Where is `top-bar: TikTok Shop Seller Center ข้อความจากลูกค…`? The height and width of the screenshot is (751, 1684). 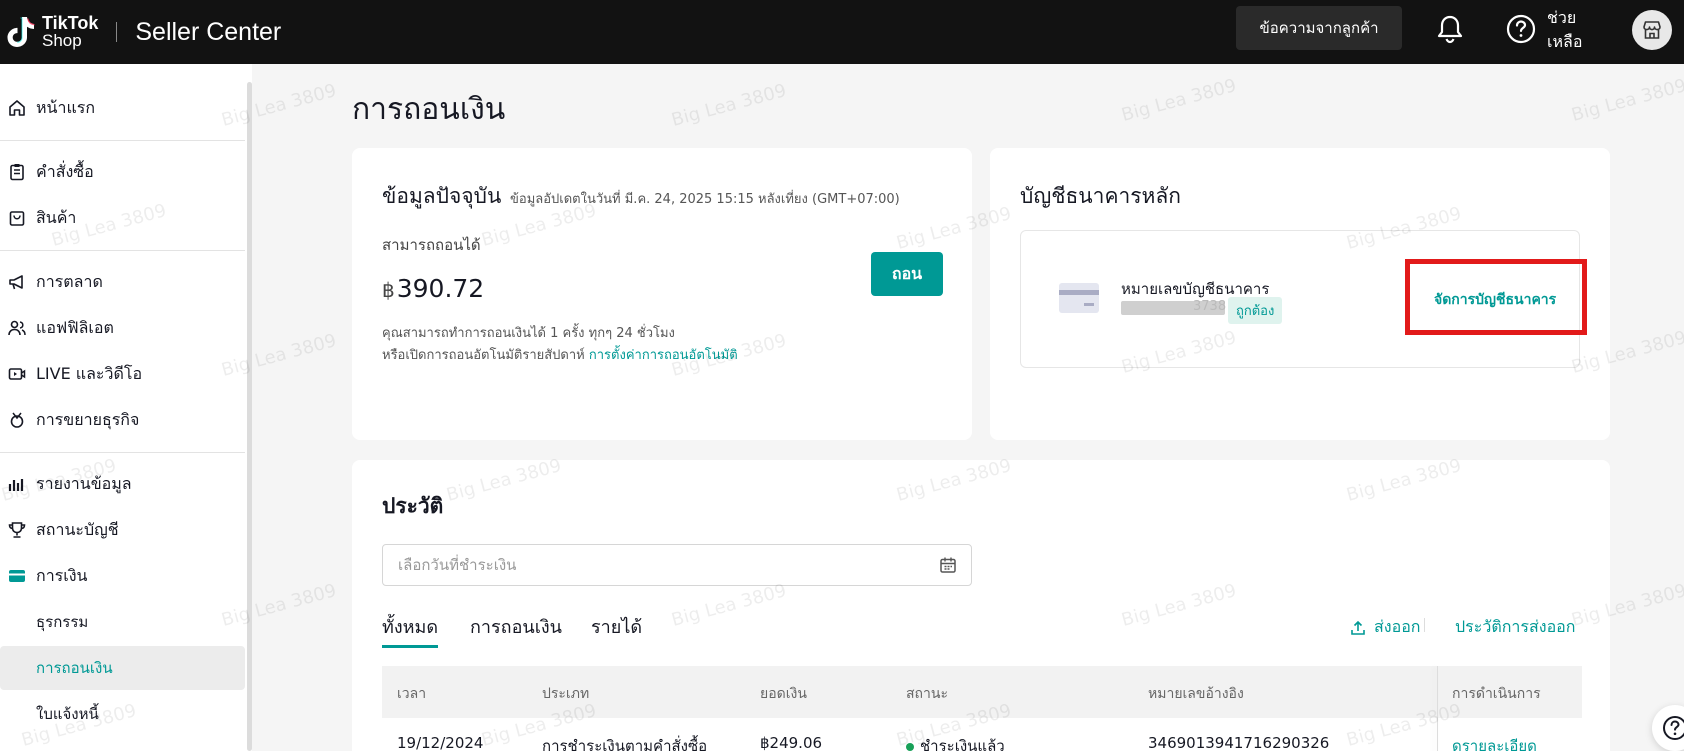 top-bar: TikTok Shop Seller Center ข้อความจากลูกค… is located at coordinates (842, 32).